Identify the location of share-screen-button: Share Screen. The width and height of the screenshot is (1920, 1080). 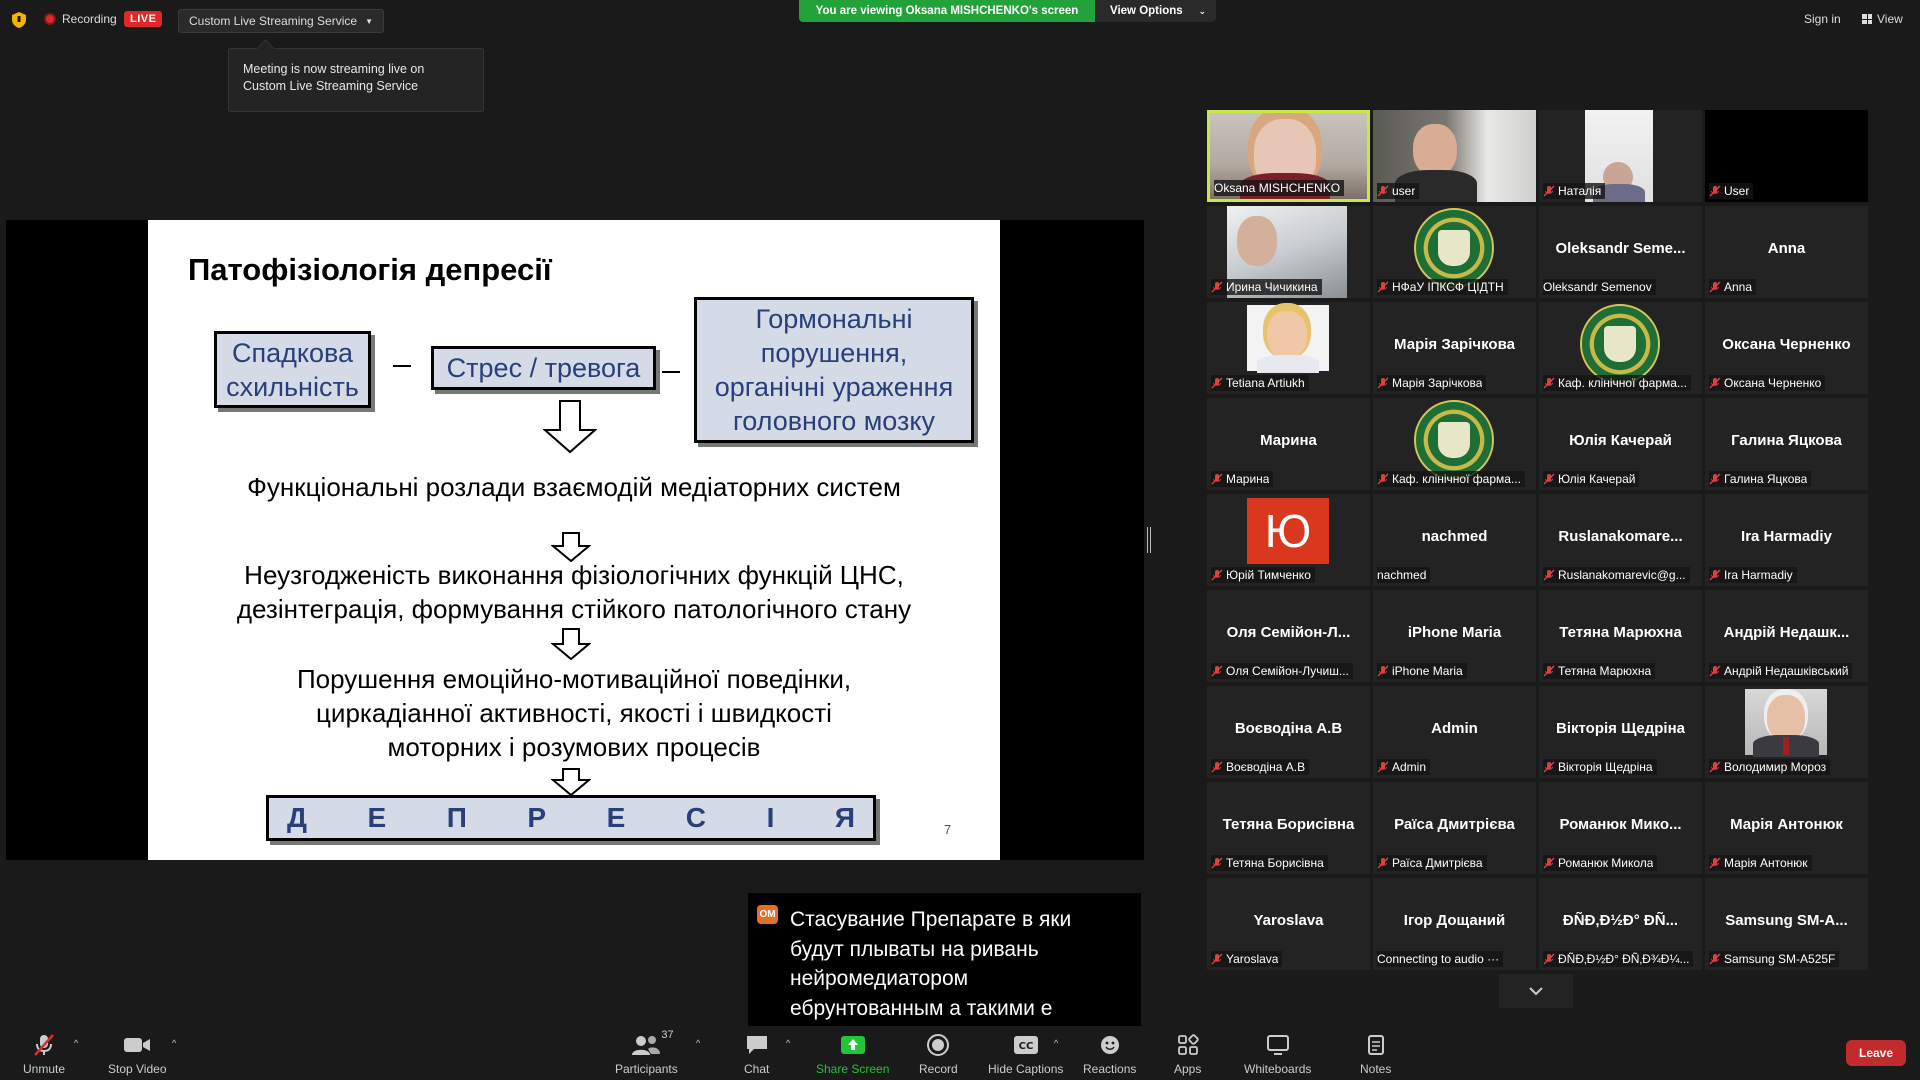
(852, 1054).